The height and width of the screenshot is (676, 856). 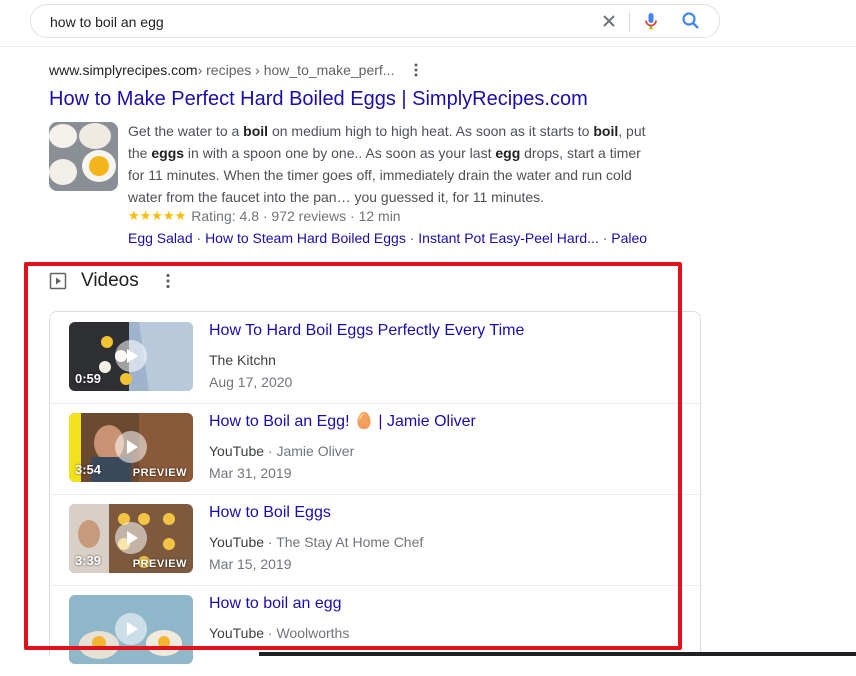 What do you see at coordinates (250, 564) in the screenshot?
I see `video-date: Mar 15, 2019` at bounding box center [250, 564].